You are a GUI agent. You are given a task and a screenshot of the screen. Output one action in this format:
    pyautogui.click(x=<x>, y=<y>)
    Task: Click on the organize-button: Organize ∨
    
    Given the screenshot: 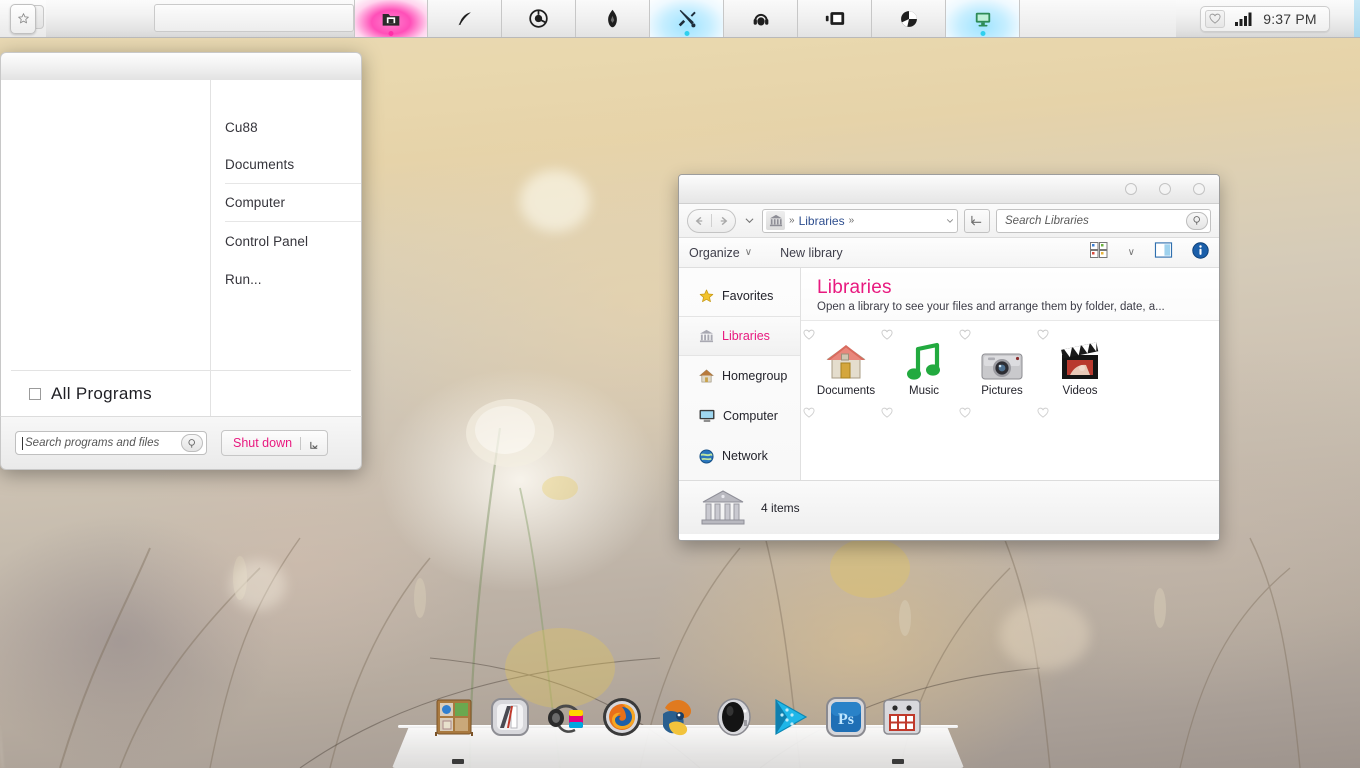 What is the action you would take?
    pyautogui.click(x=720, y=253)
    